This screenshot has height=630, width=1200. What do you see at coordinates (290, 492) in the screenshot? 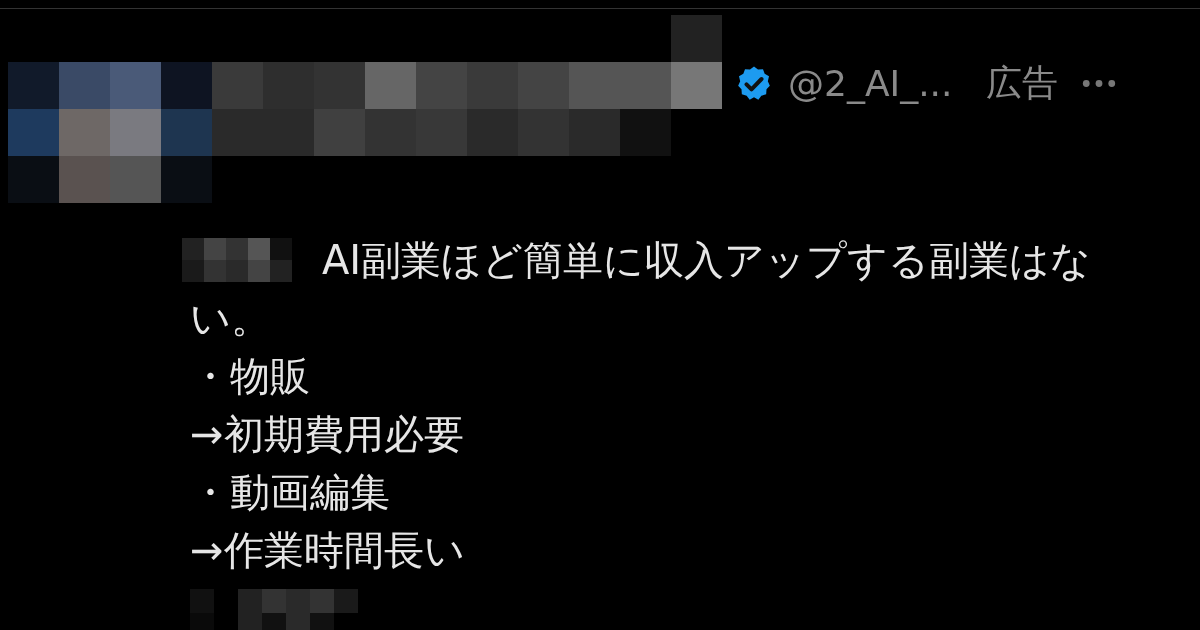
I see `post-text-line: ・動画編集` at bounding box center [290, 492].